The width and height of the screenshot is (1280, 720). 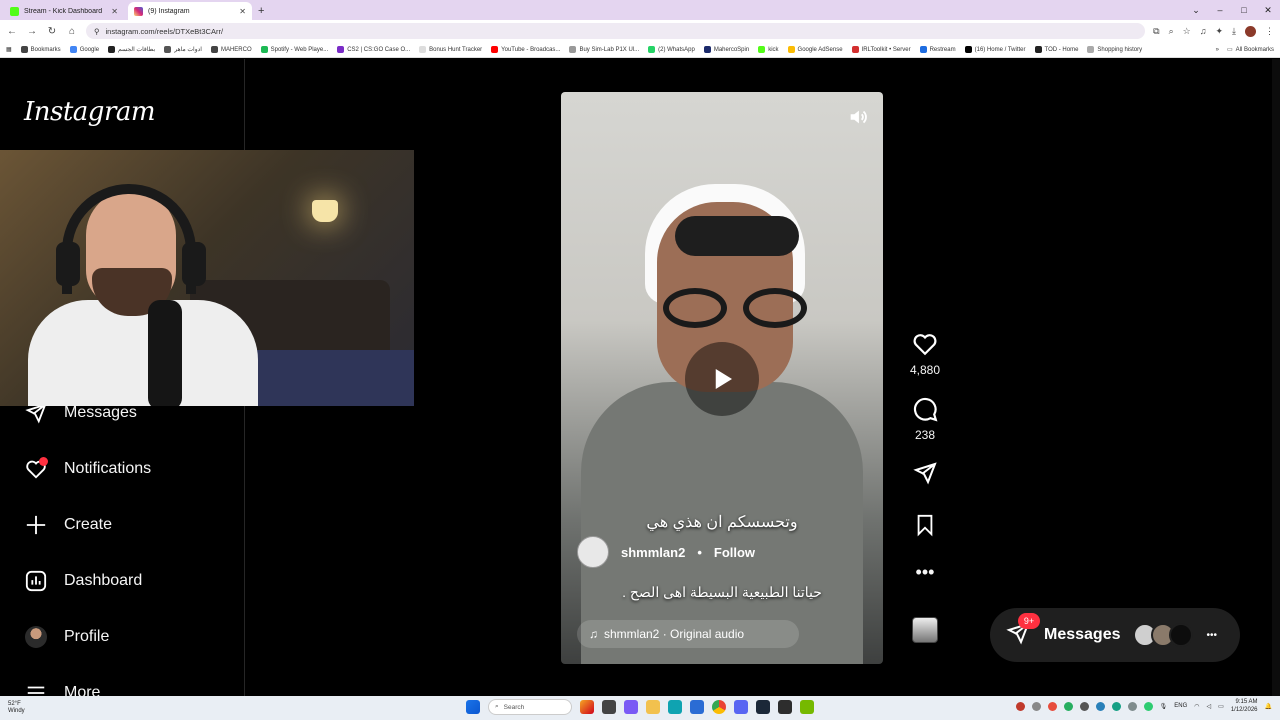 What do you see at coordinates (807, 707) in the screenshot?
I see `nvidia-icon` at bounding box center [807, 707].